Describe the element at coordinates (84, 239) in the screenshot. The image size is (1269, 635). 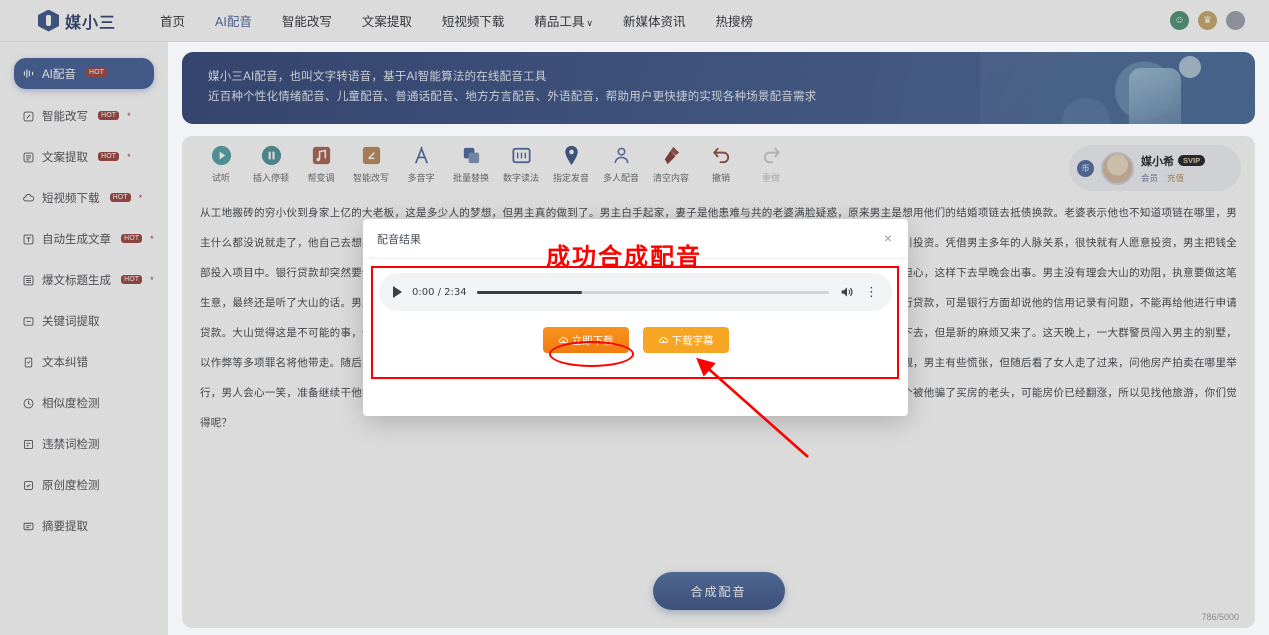
I see `sidebar-item-auto-article: 自动生成文章 HOT *` at that location.